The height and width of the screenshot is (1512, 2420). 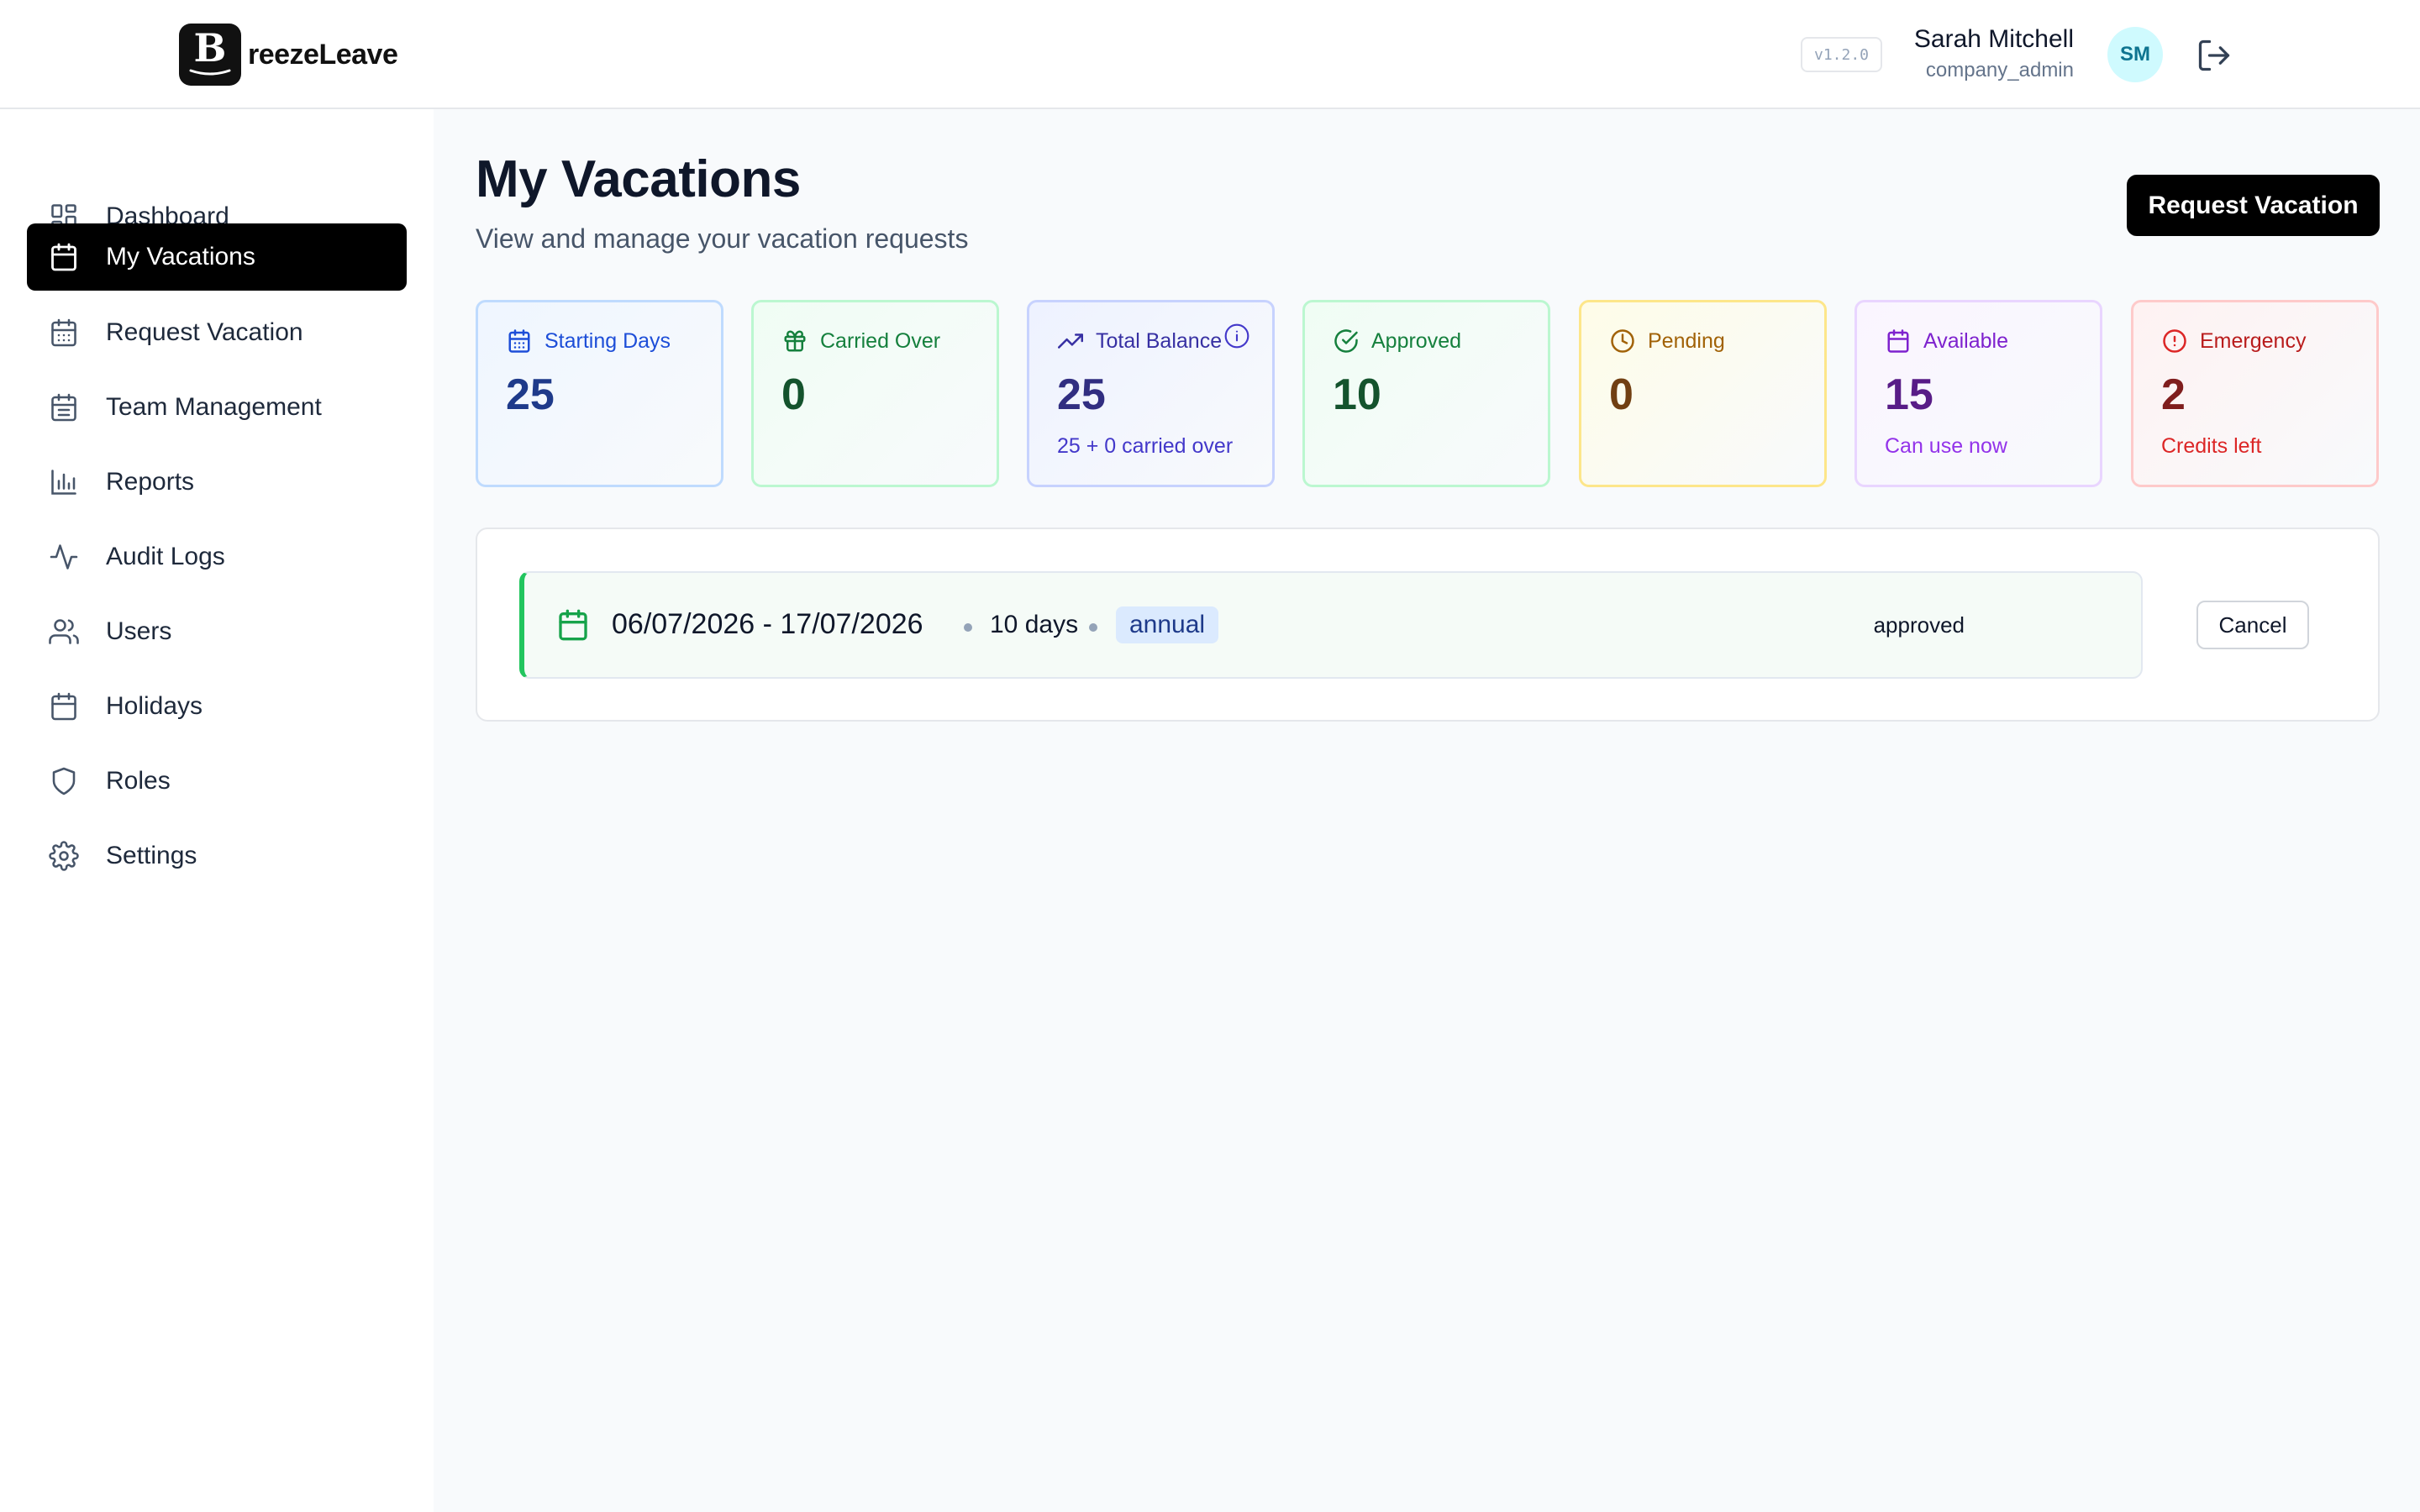 I want to click on logo-text: reezeLeave, so click(x=323, y=54).